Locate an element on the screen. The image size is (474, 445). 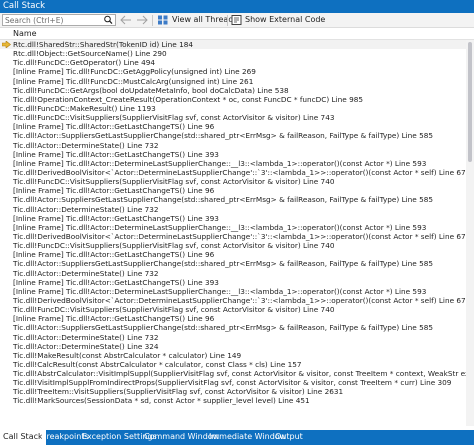
stack-frame-text: Tic.dll!FuncDC::MakeResult() Line 1193 is located at coordinates (84, 108).